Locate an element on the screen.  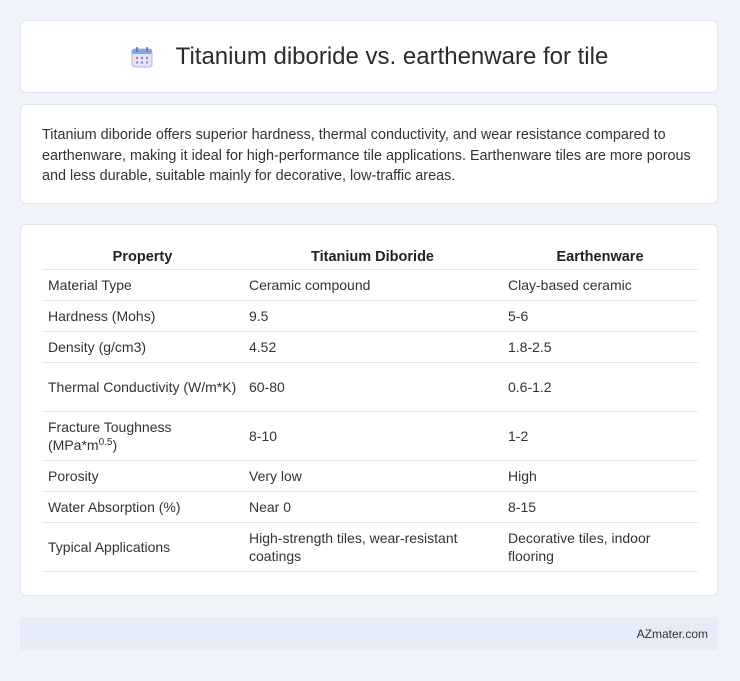
earthenware-cell: 8-15 is located at coordinates (600, 507).